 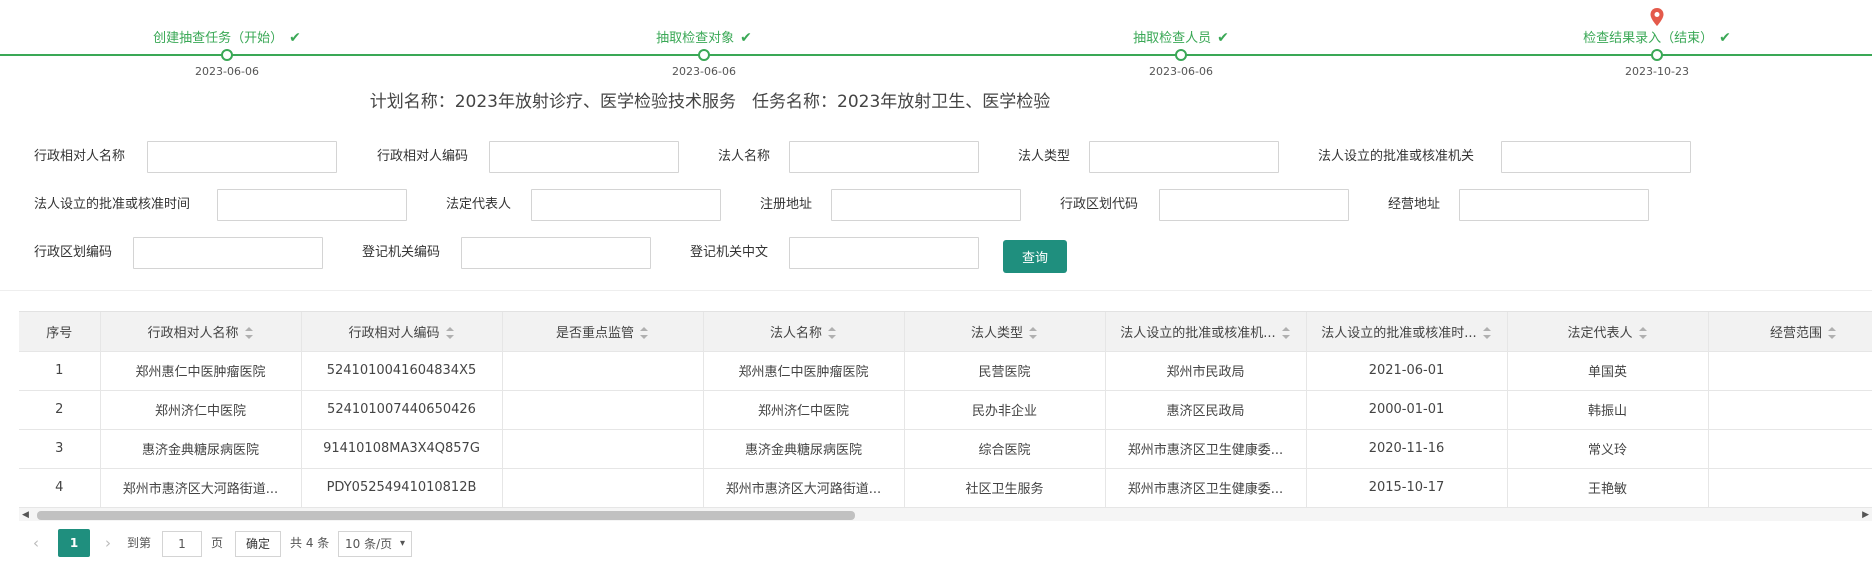 I want to click on cell-counterpart-code: 524101007440650426, so click(x=402, y=410).